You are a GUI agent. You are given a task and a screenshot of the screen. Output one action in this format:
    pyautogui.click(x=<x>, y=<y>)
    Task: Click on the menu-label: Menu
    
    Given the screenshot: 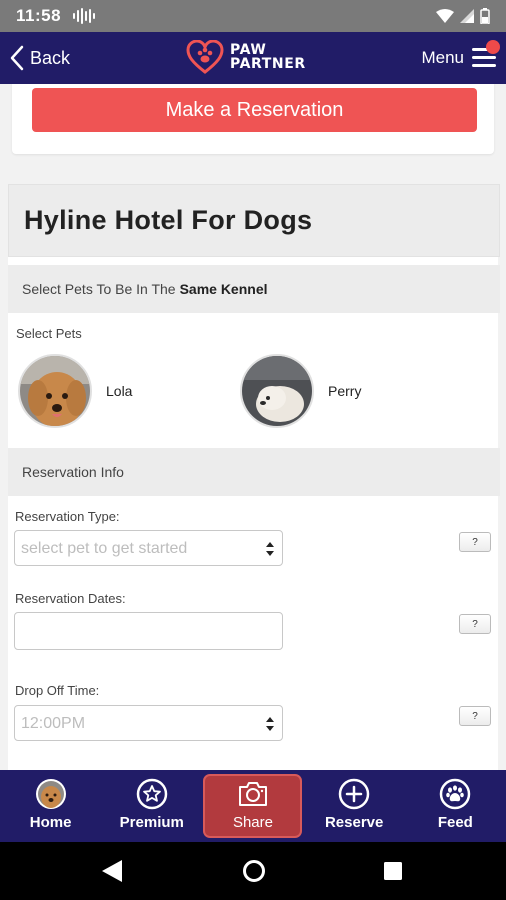 What is the action you would take?
    pyautogui.click(x=442, y=57)
    